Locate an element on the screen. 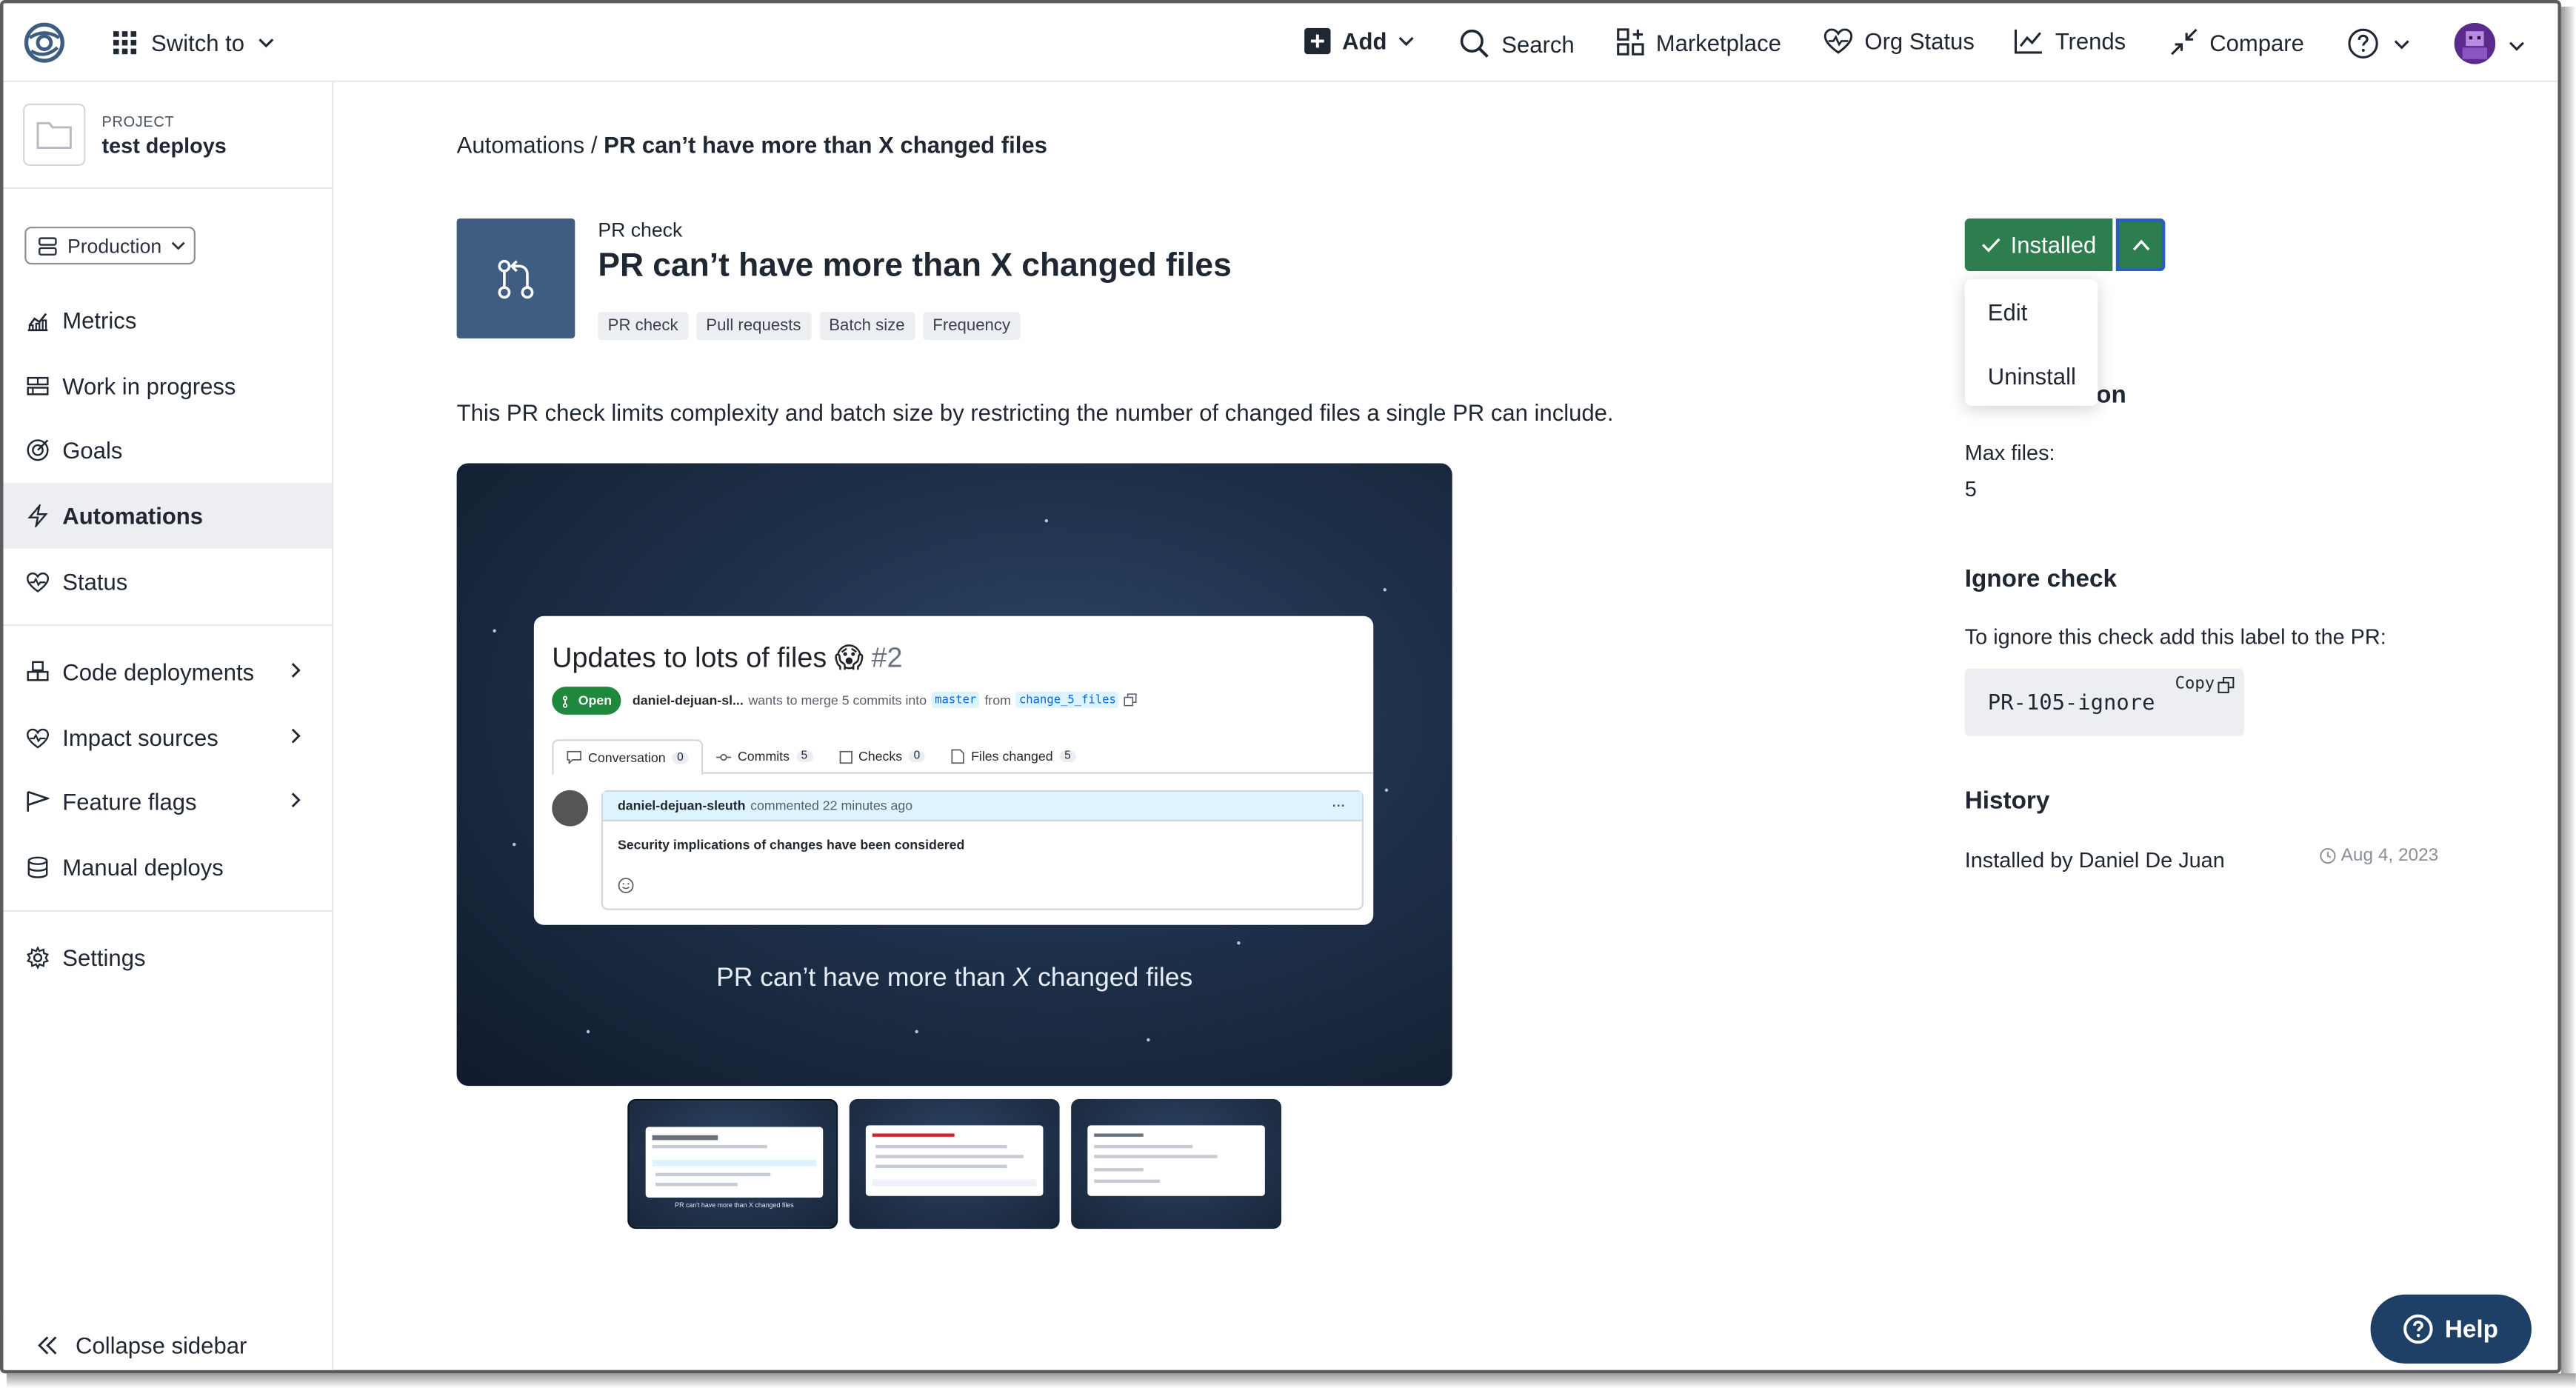 The image size is (2576, 1388). sidebar-item-goals: Goals is located at coordinates (167, 450).